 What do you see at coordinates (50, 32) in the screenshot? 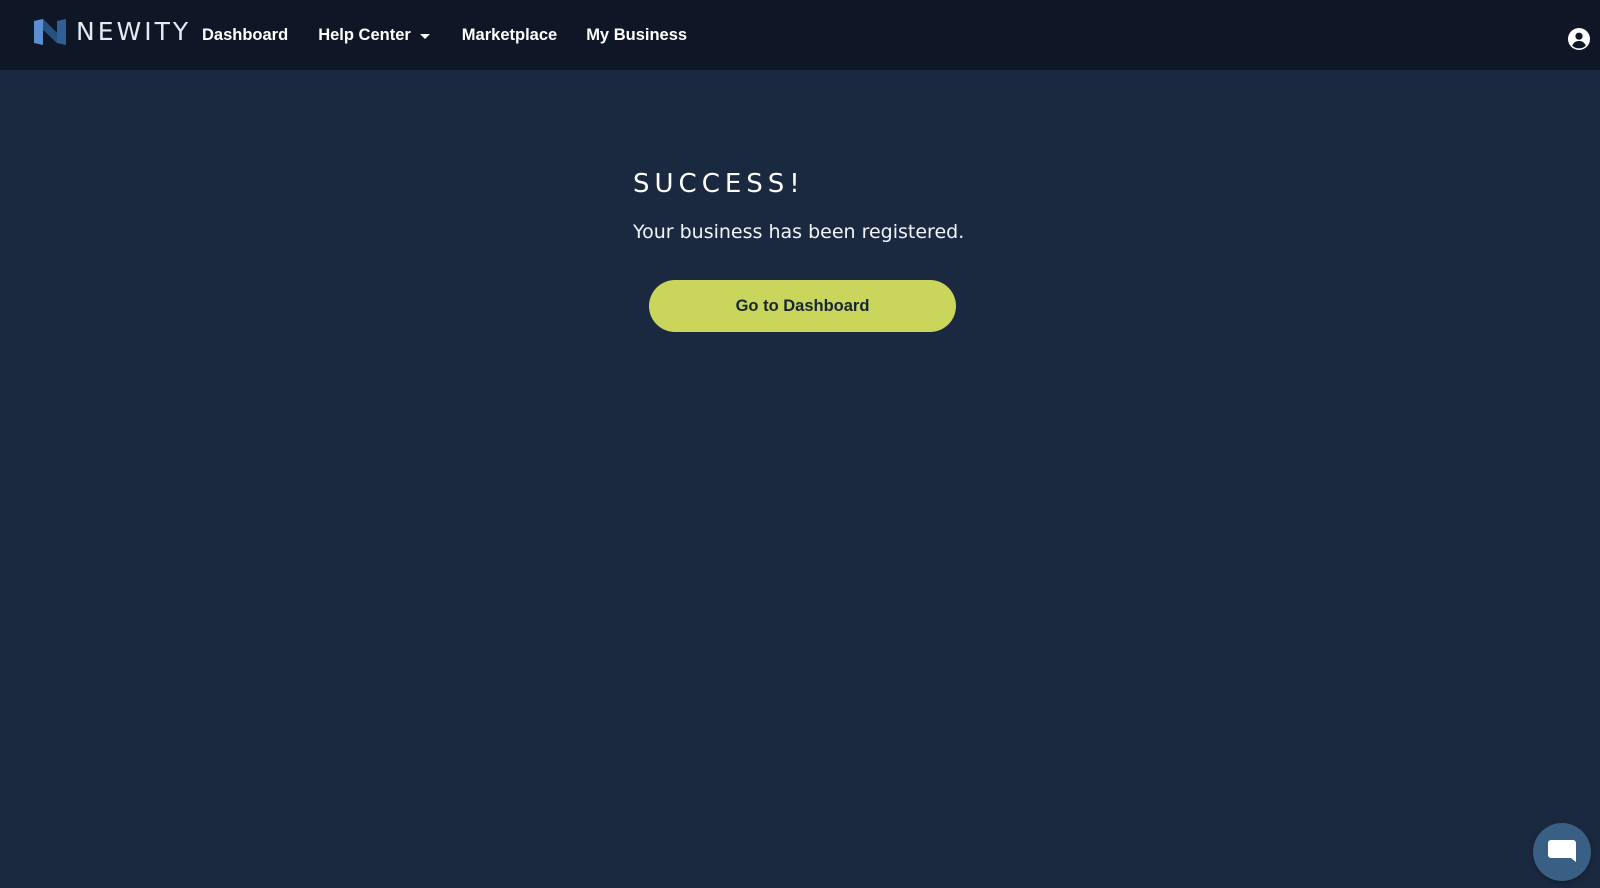
I see `newity-logo-icon` at bounding box center [50, 32].